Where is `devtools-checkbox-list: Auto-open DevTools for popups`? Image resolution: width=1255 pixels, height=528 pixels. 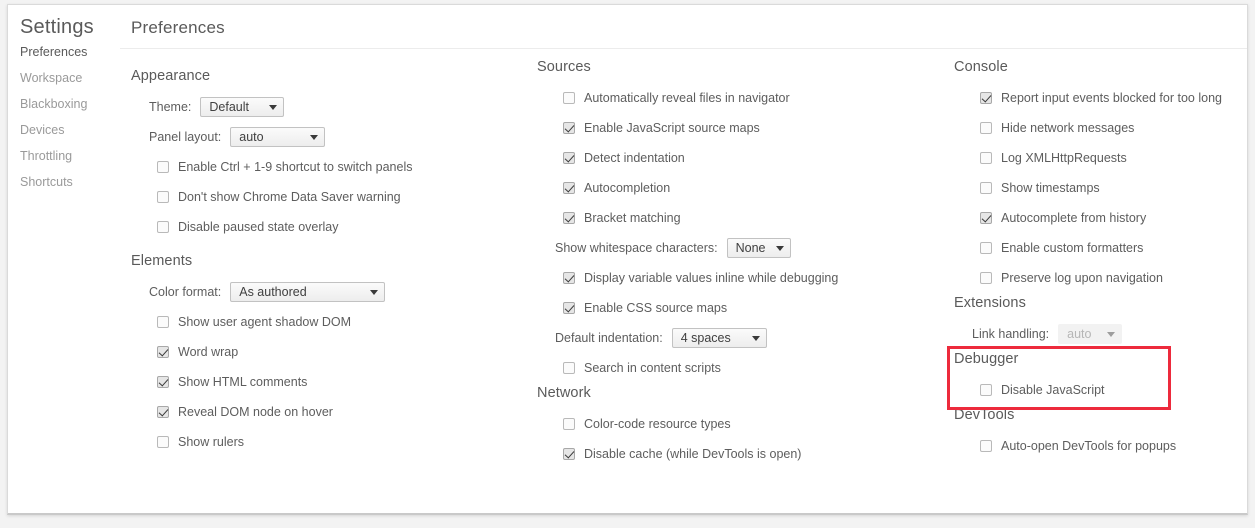
devtools-checkbox-list: Auto-open DevTools for popups is located at coordinates (1100, 446).